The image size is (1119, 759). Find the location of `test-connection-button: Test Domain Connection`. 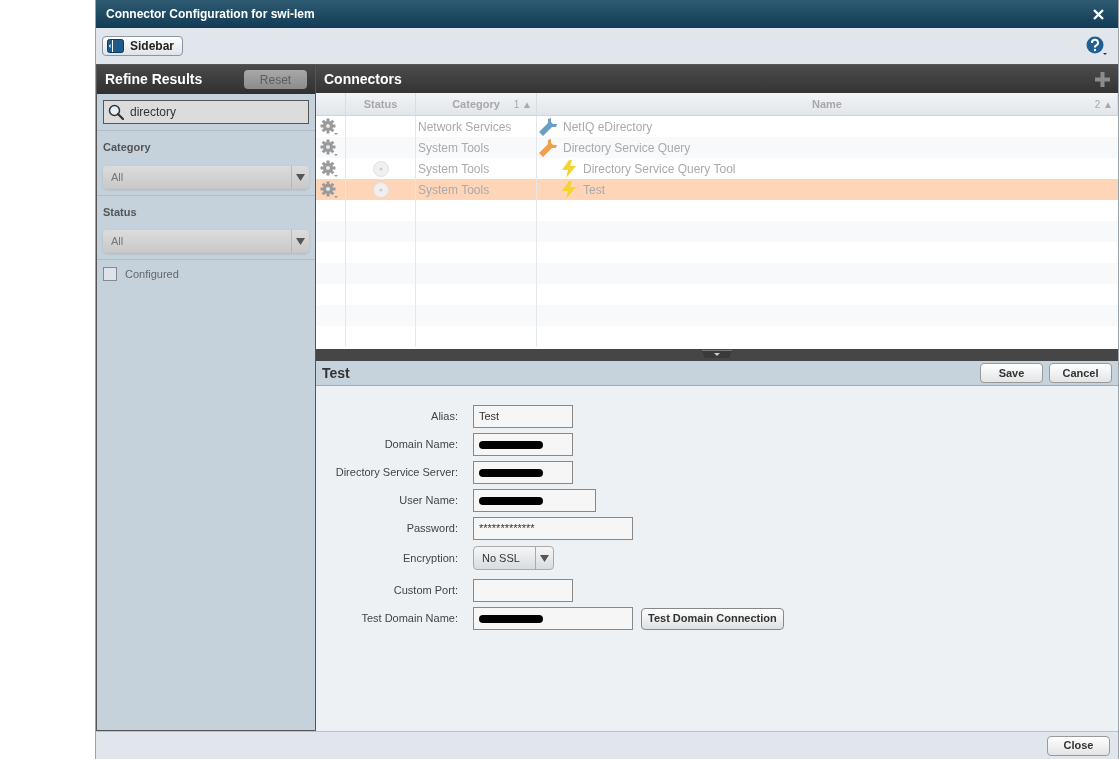

test-connection-button: Test Domain Connection is located at coordinates (712, 618).